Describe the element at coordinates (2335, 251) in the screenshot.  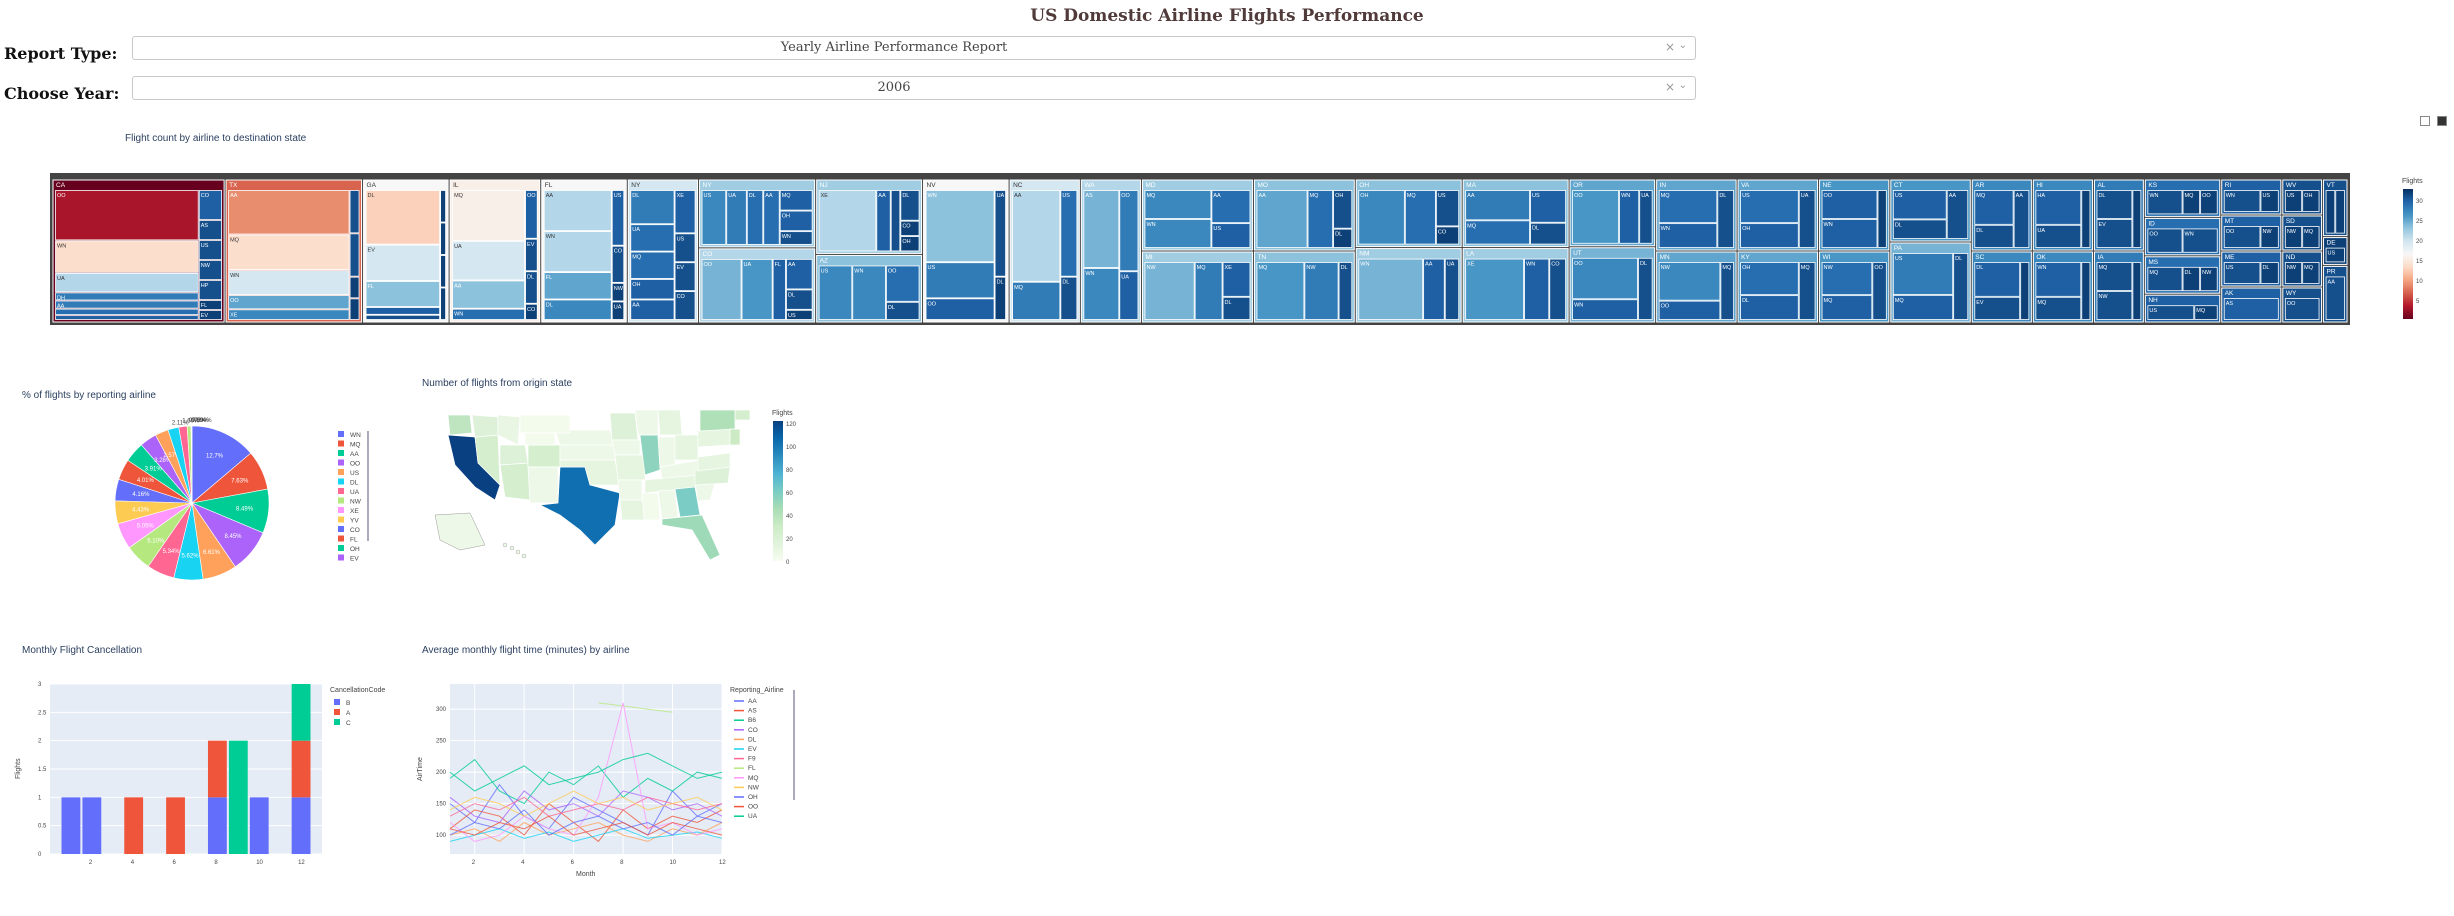
I see `treemap-state-de: DE US` at that location.